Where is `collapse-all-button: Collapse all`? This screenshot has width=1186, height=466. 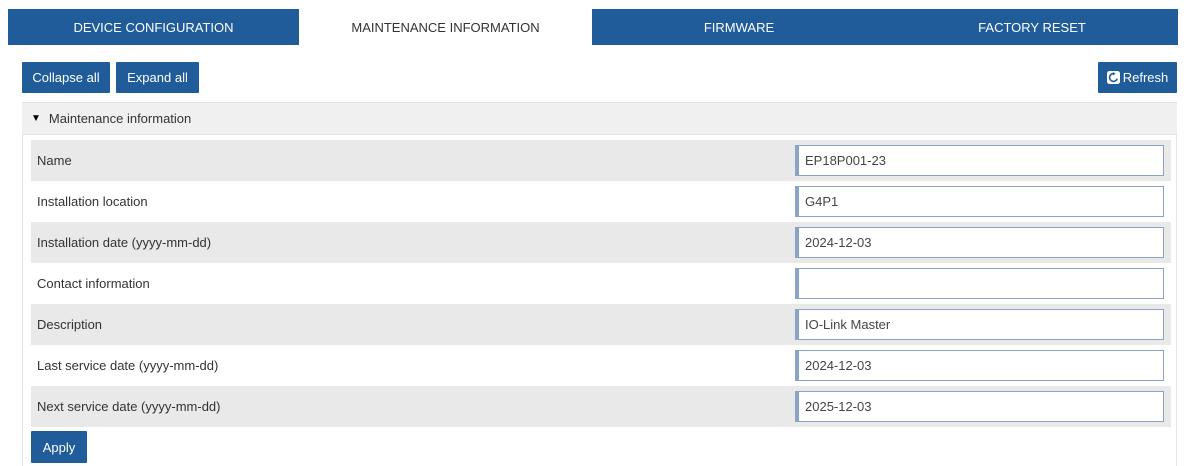
collapse-all-button: Collapse all is located at coordinates (66, 77).